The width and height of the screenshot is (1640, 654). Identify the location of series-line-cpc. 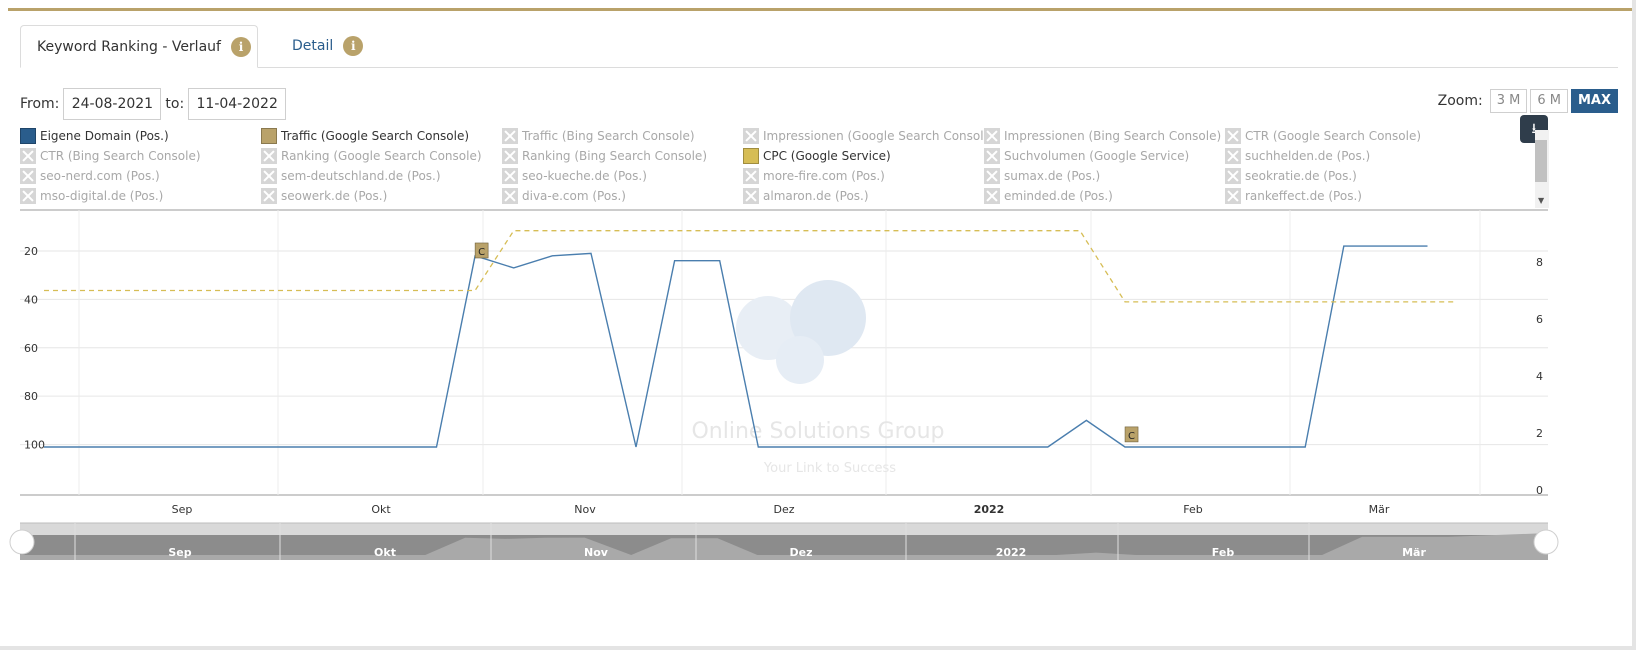
(749, 266).